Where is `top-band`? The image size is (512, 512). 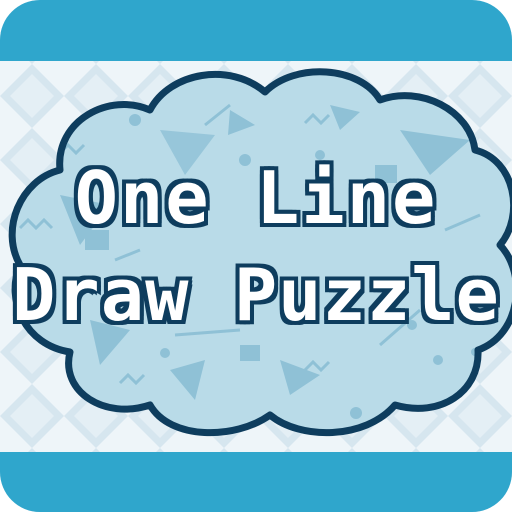 top-band is located at coordinates (256, 30).